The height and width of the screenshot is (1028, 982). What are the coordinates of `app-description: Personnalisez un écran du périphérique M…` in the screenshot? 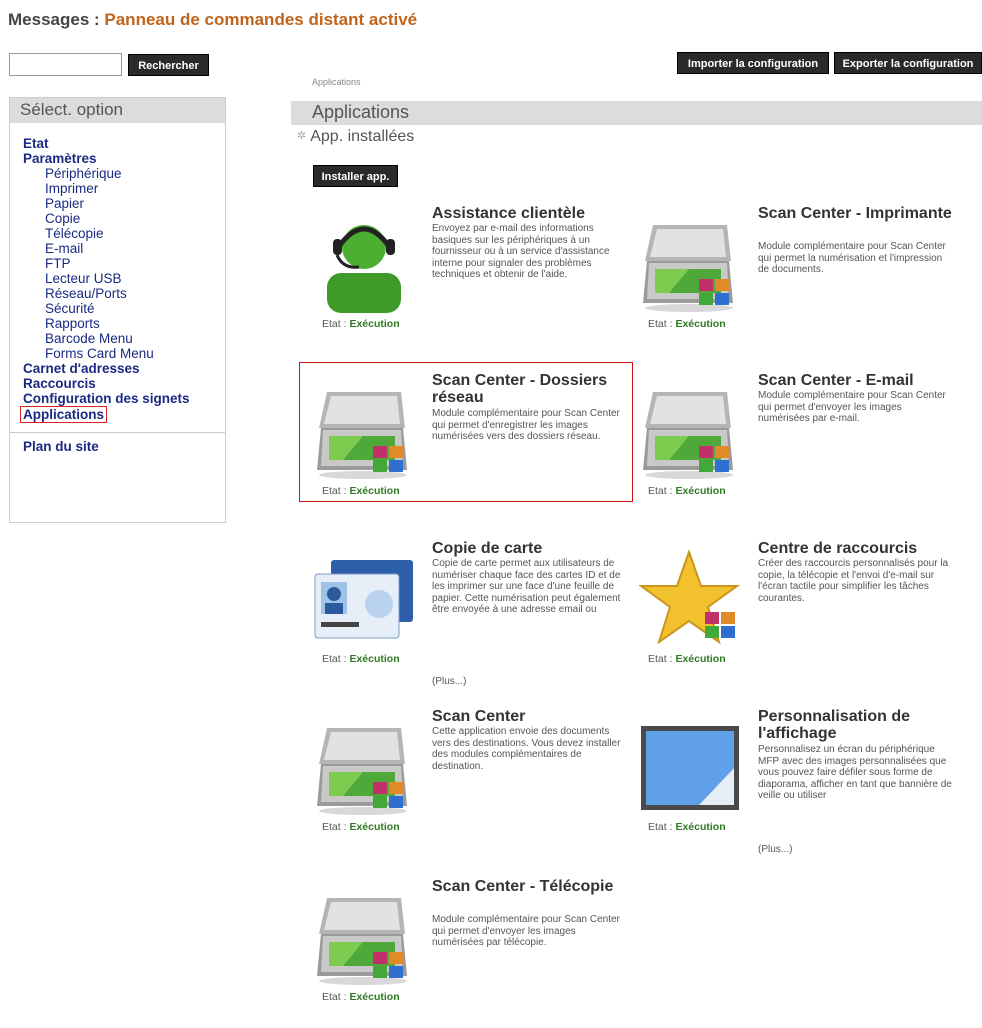 It's located at (855, 772).